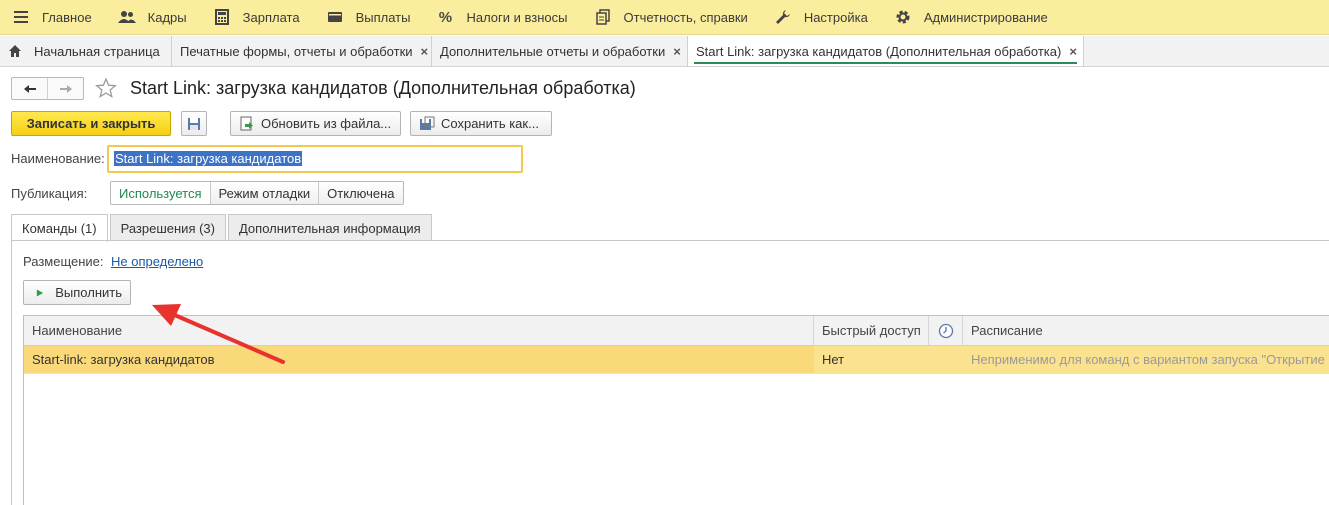 This screenshot has width=1329, height=505. Describe the element at coordinates (903, 17) in the screenshot. I see `gear-icon` at that location.